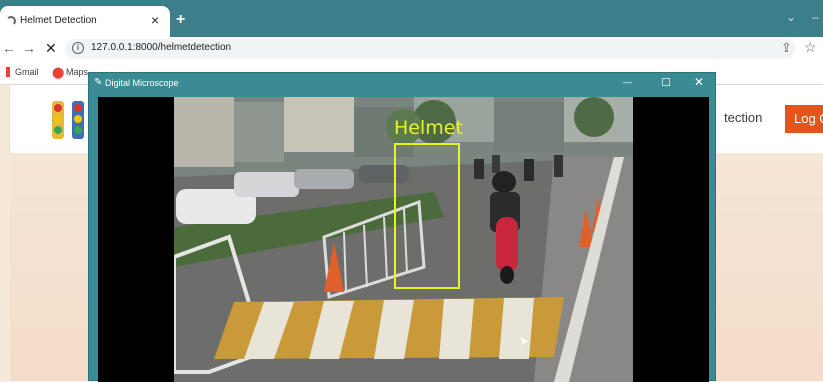 The image size is (823, 382). I want to click on share-icon: ⇪, so click(786, 48).